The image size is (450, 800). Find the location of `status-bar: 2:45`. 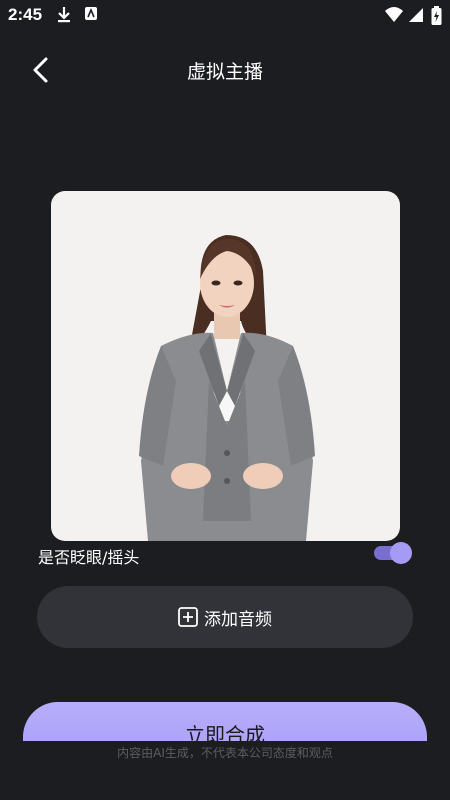

status-bar: 2:45 is located at coordinates (225, 15).